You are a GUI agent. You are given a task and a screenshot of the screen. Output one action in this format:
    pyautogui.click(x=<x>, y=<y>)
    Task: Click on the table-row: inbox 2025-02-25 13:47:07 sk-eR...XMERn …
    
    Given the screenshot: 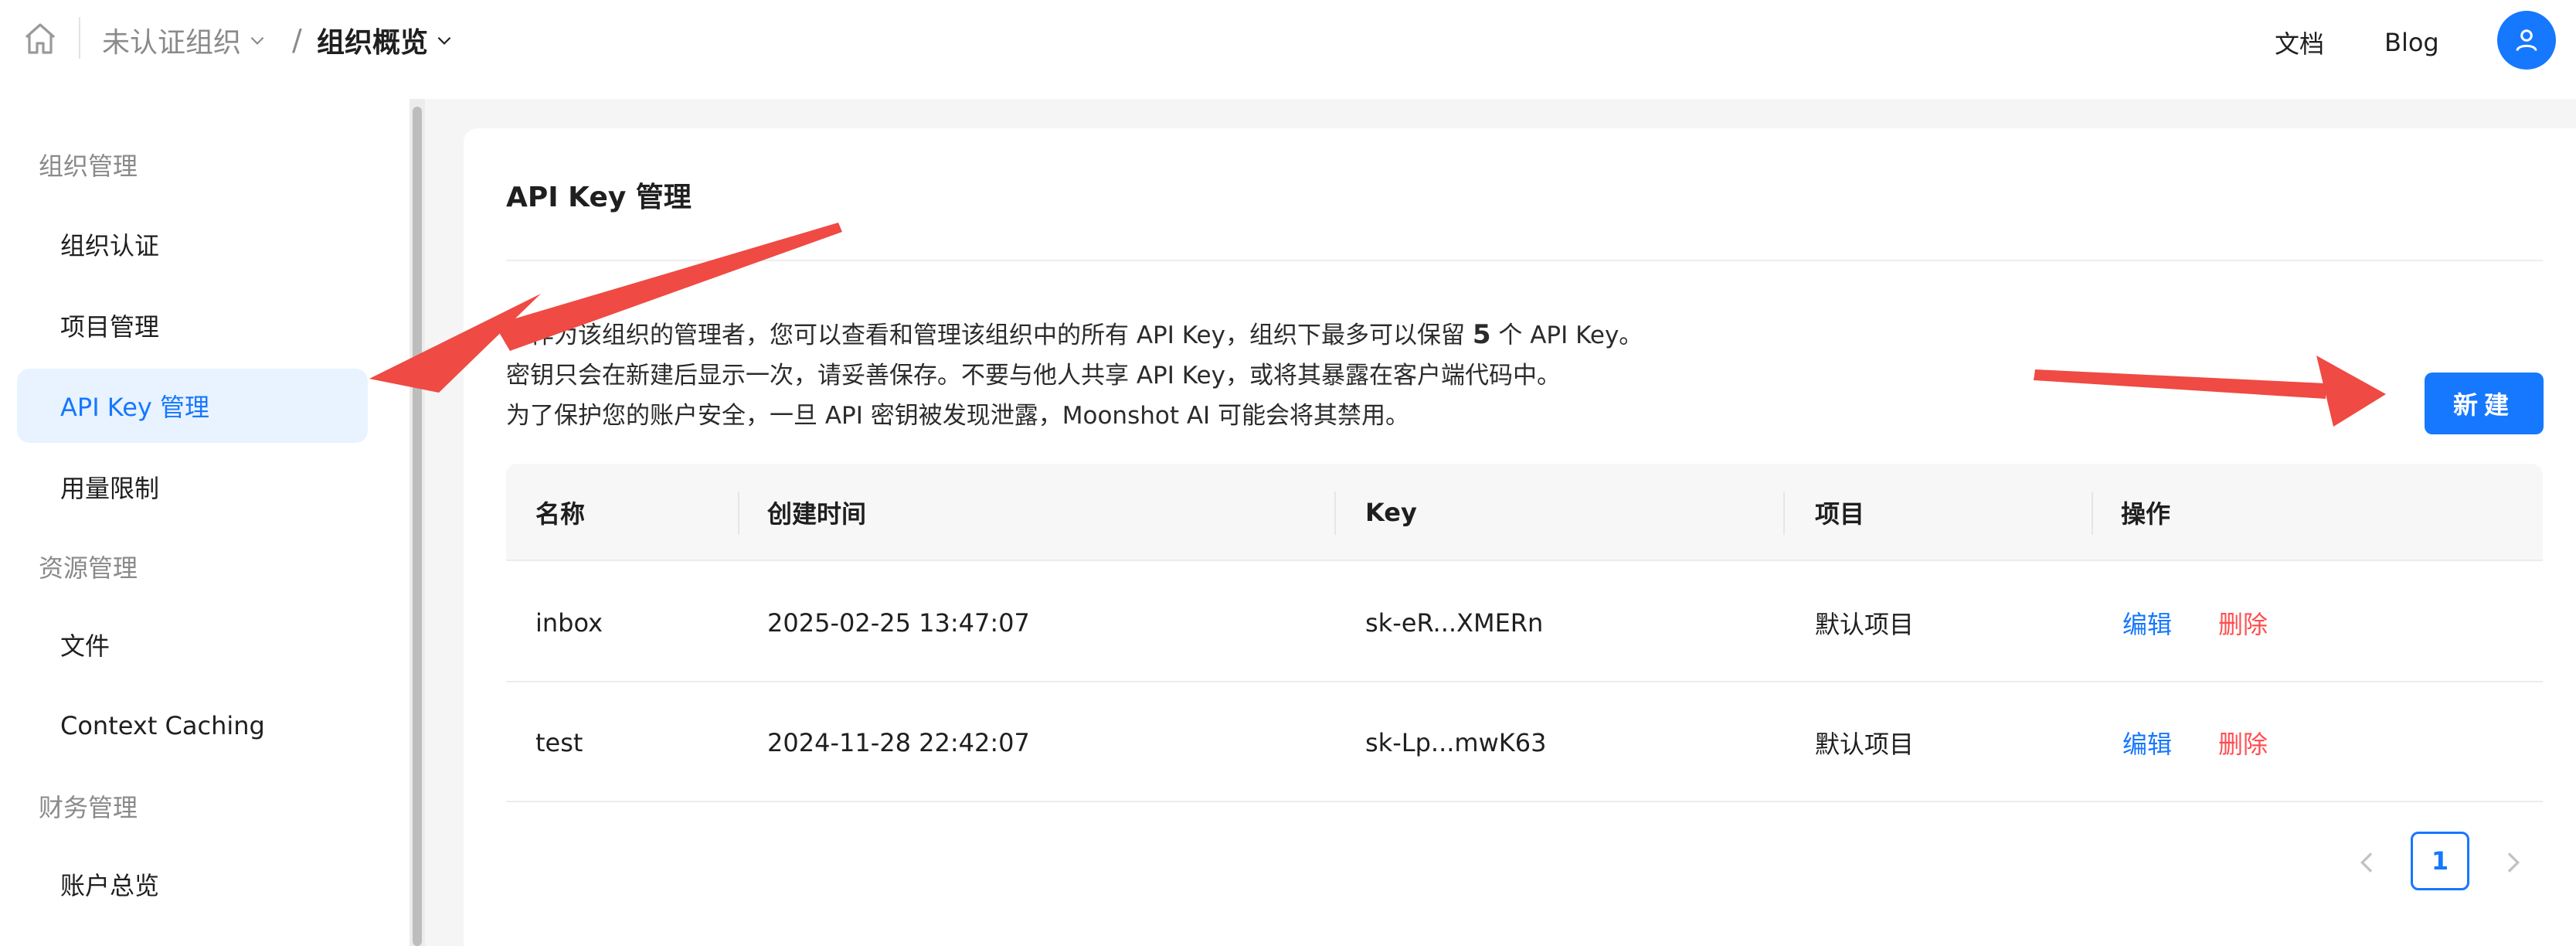 What is the action you would take?
    pyautogui.click(x=1524, y=622)
    